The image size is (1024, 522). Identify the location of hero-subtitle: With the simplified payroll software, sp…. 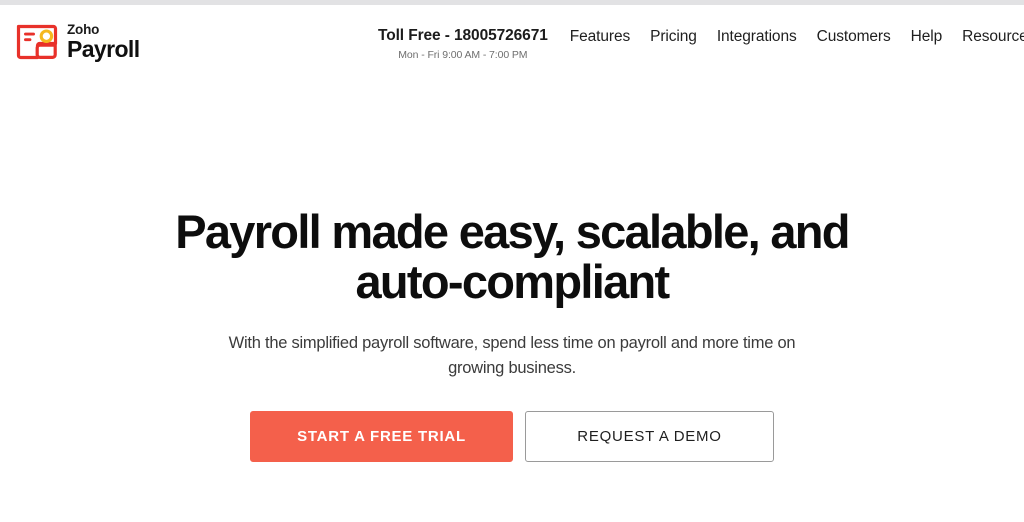
(512, 355).